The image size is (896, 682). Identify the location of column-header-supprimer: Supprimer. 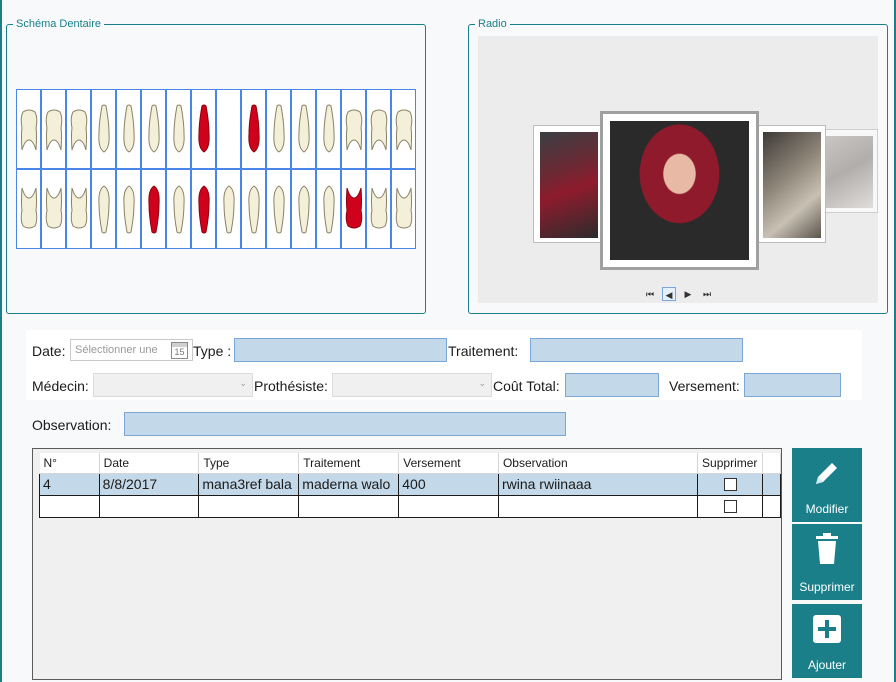
(730, 463).